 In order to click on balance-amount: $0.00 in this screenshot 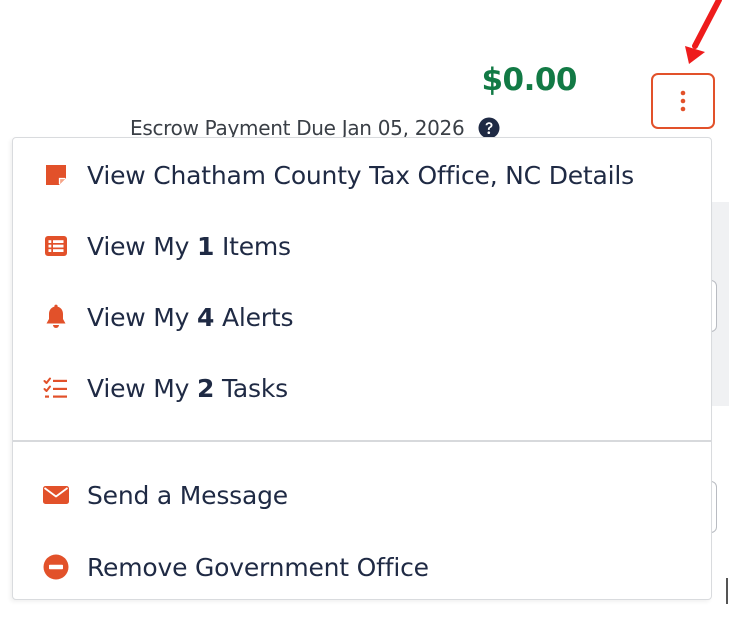, I will do `click(529, 80)`.